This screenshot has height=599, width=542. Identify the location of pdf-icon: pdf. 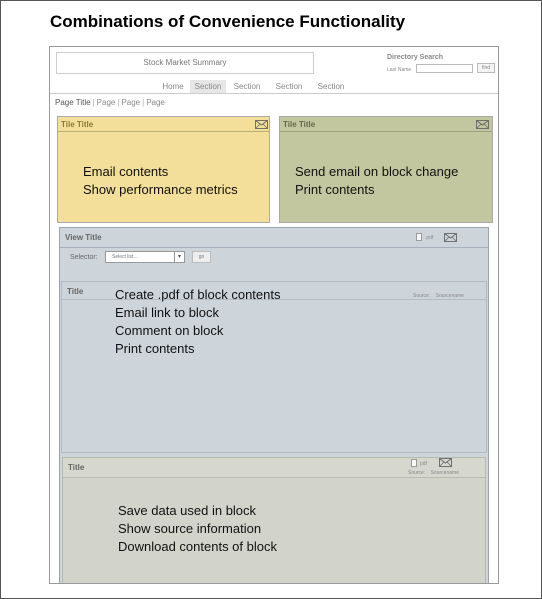
(422, 464).